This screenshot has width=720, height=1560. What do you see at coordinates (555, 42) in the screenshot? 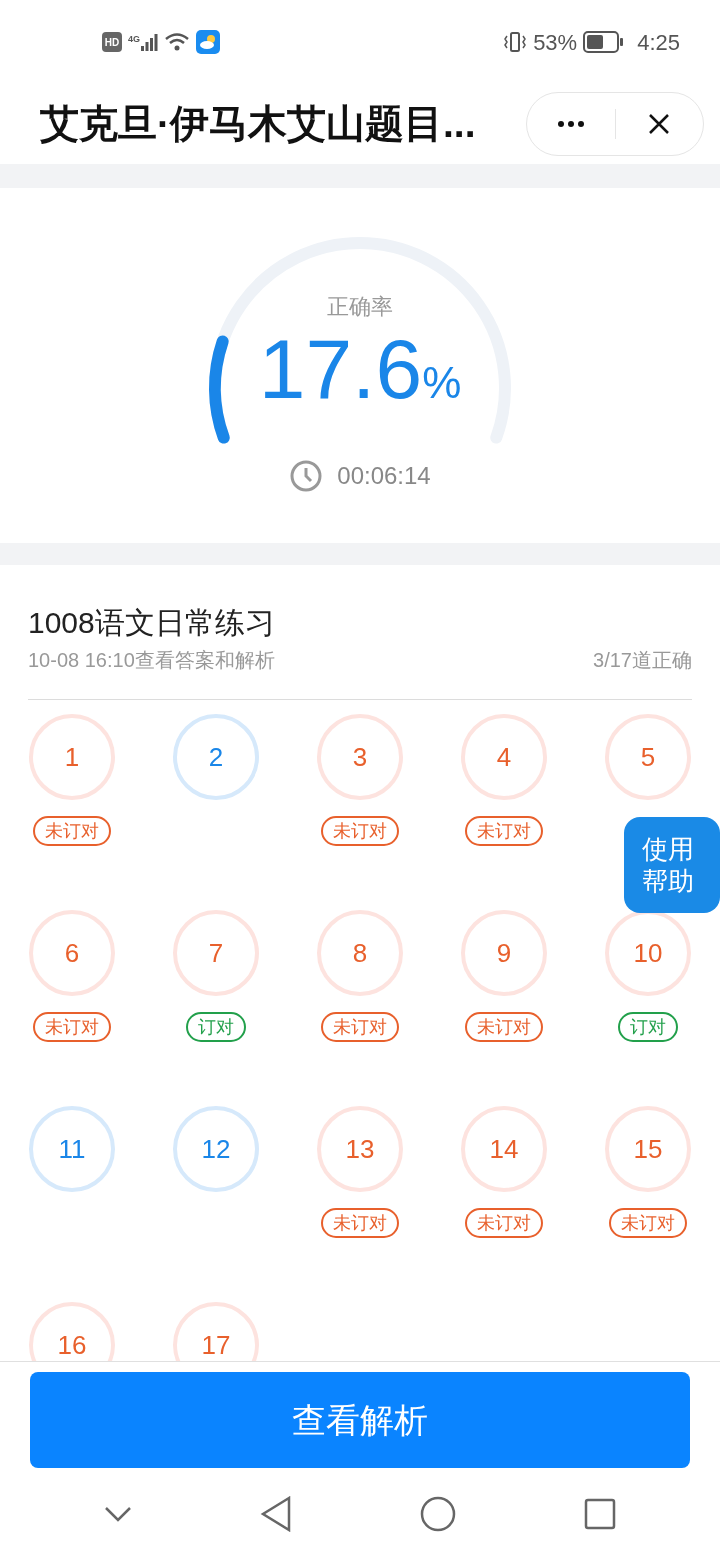
I see `battery-percentage: 53%` at bounding box center [555, 42].